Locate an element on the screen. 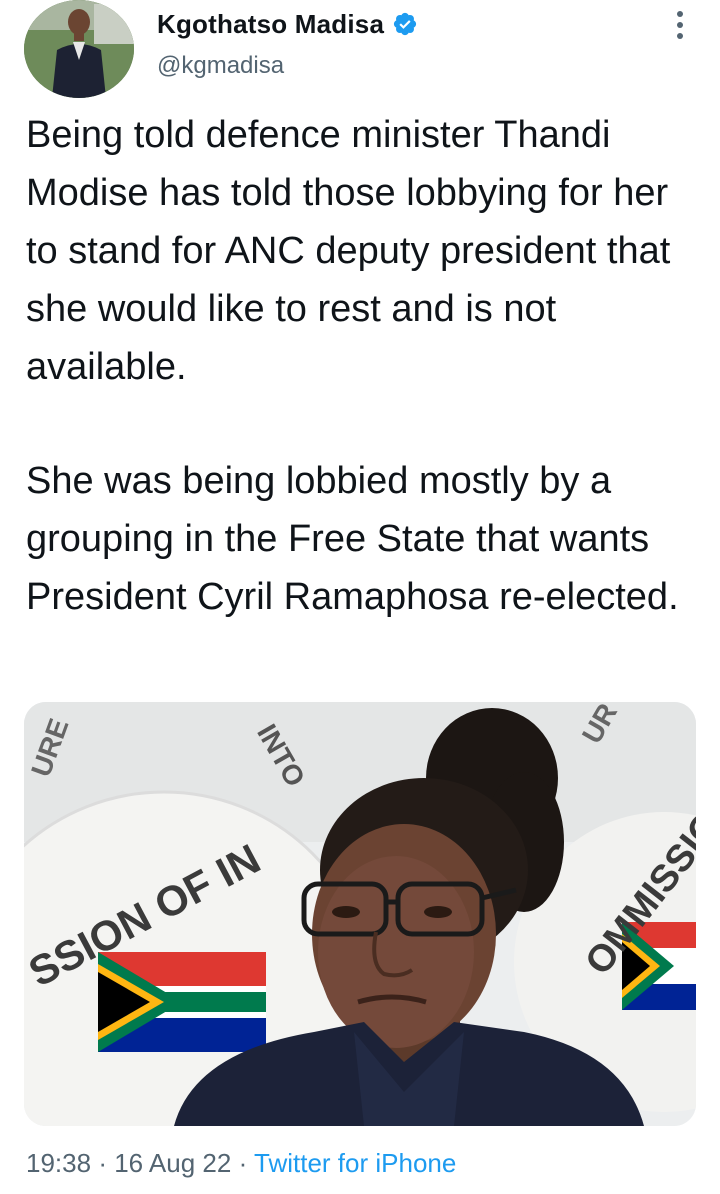 This screenshot has width=720, height=1194. author-name: Kgothatso Madisa is located at coordinates (270, 24).